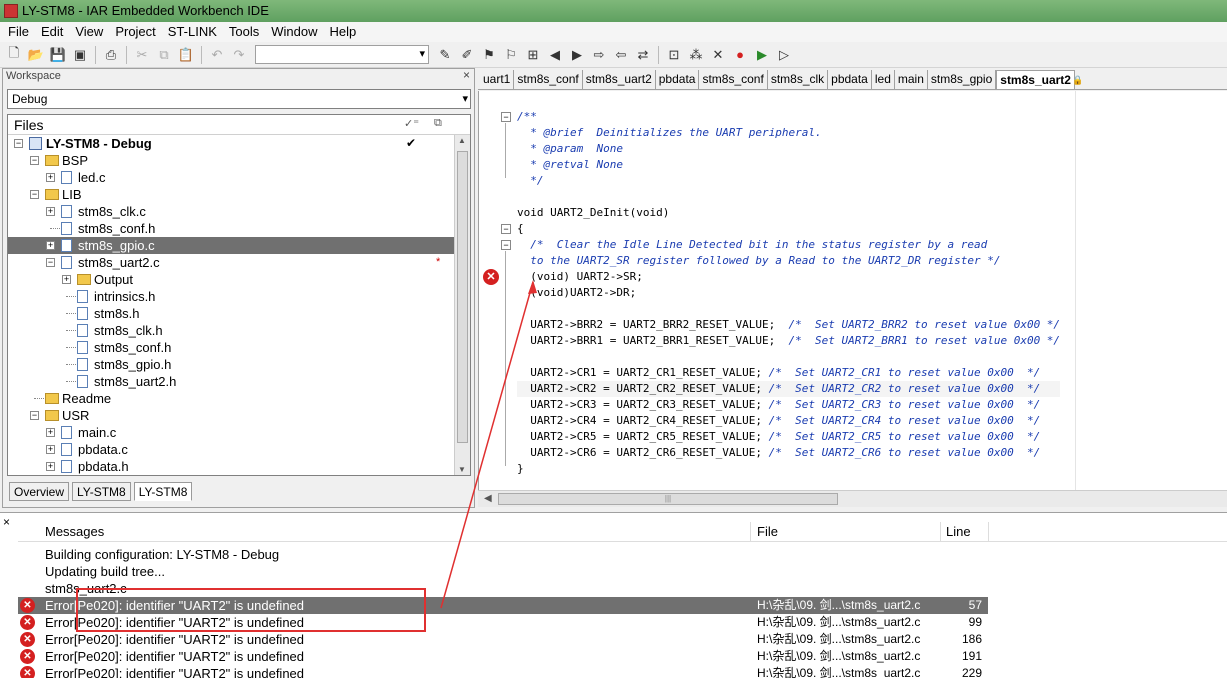 The width and height of the screenshot is (1227, 678). I want to click on scroll-up-icon: ▲, so click(462, 140).